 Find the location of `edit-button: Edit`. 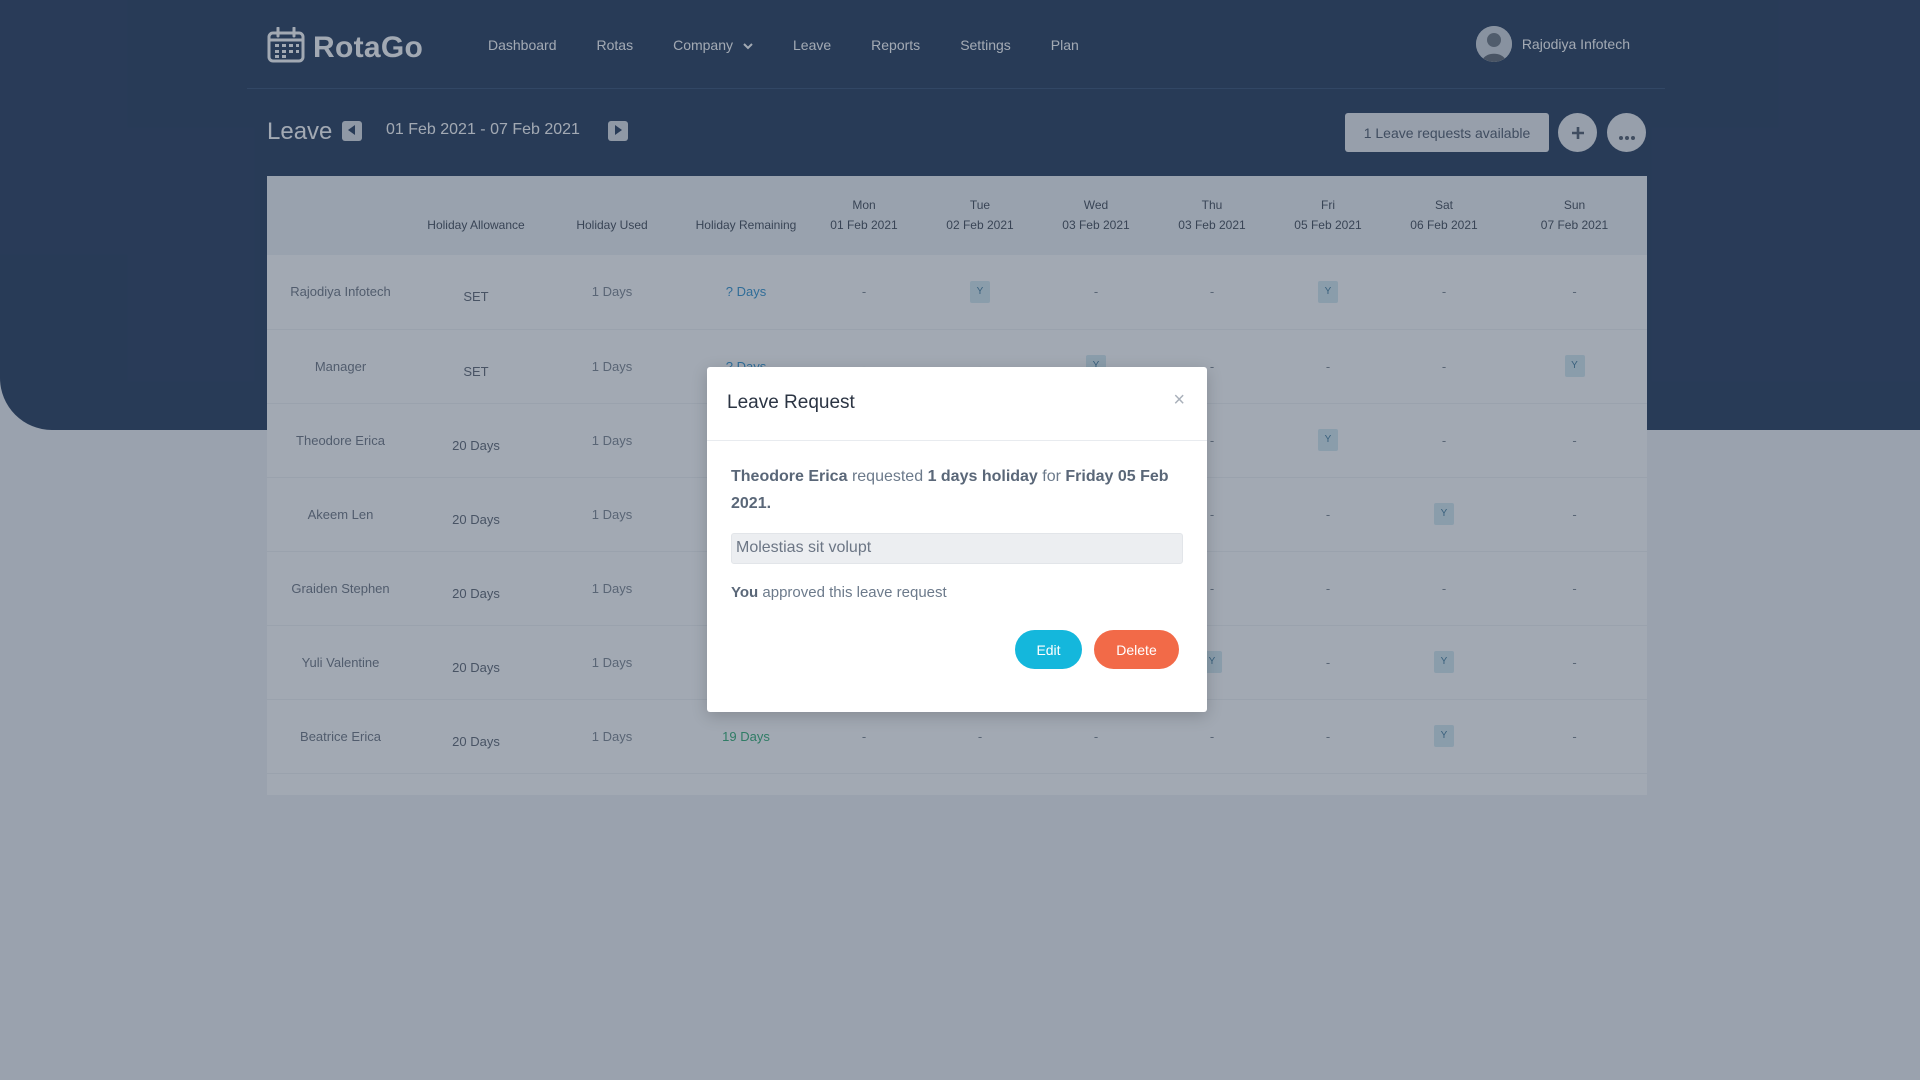

edit-button: Edit is located at coordinates (1048, 649).